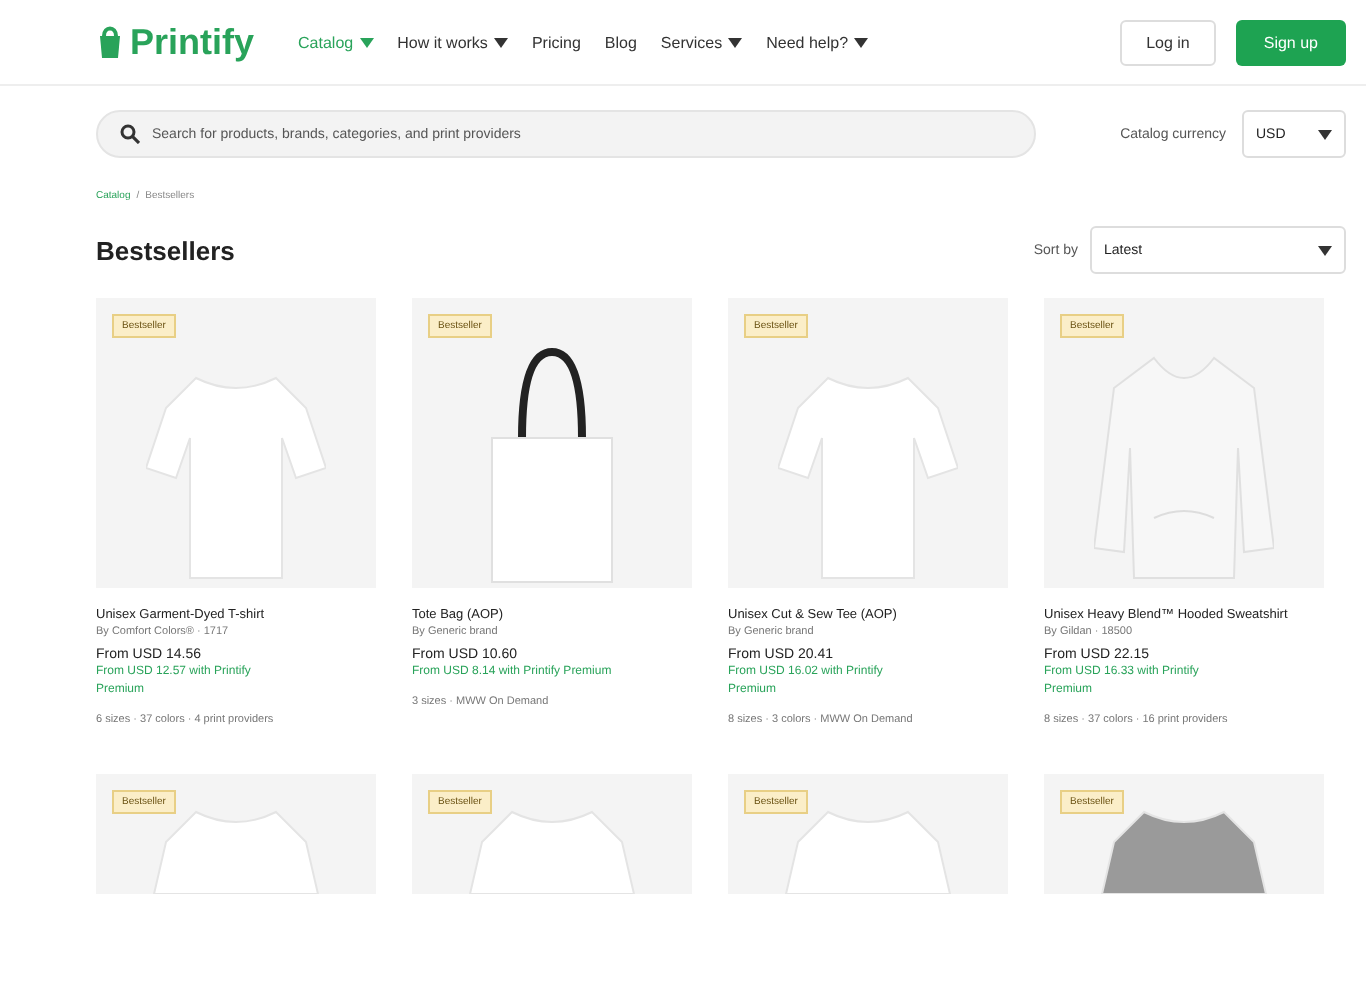  Describe the element at coordinates (110, 42) in the screenshot. I see `bag-logo-icon` at that location.